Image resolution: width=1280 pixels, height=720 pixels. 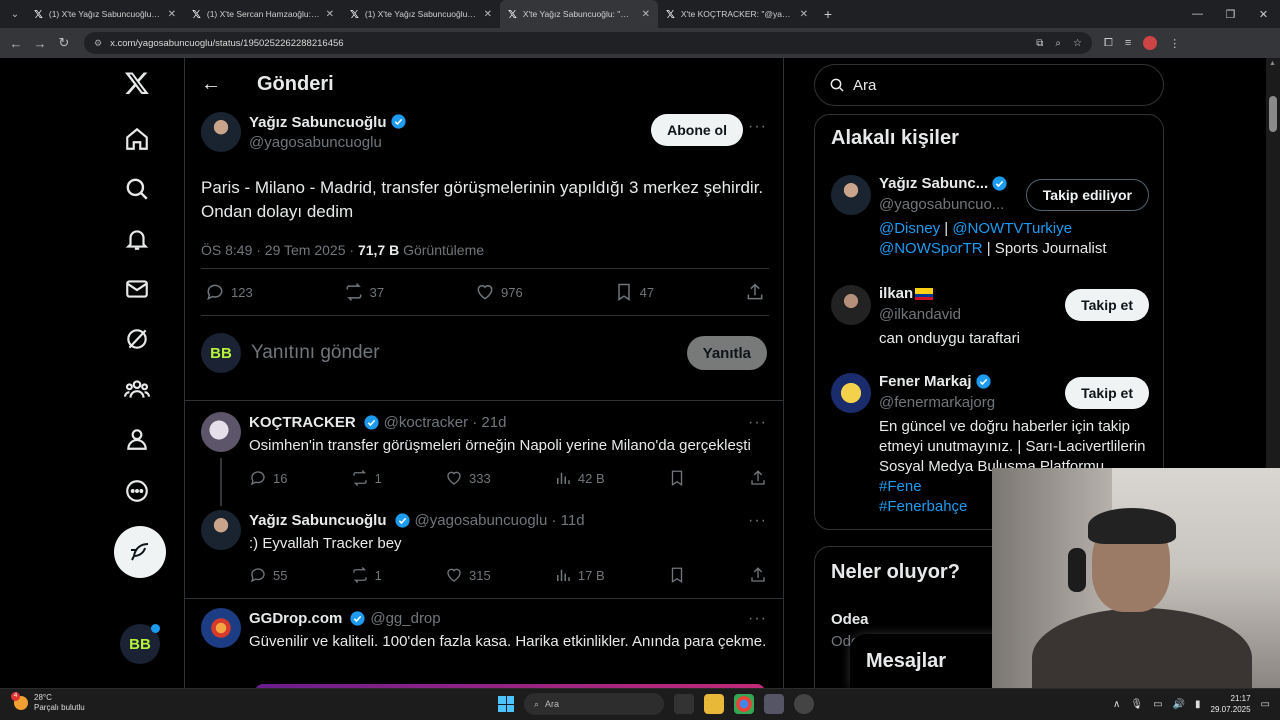 I want to click on minimize-icon: —, so click(x=1197, y=14).